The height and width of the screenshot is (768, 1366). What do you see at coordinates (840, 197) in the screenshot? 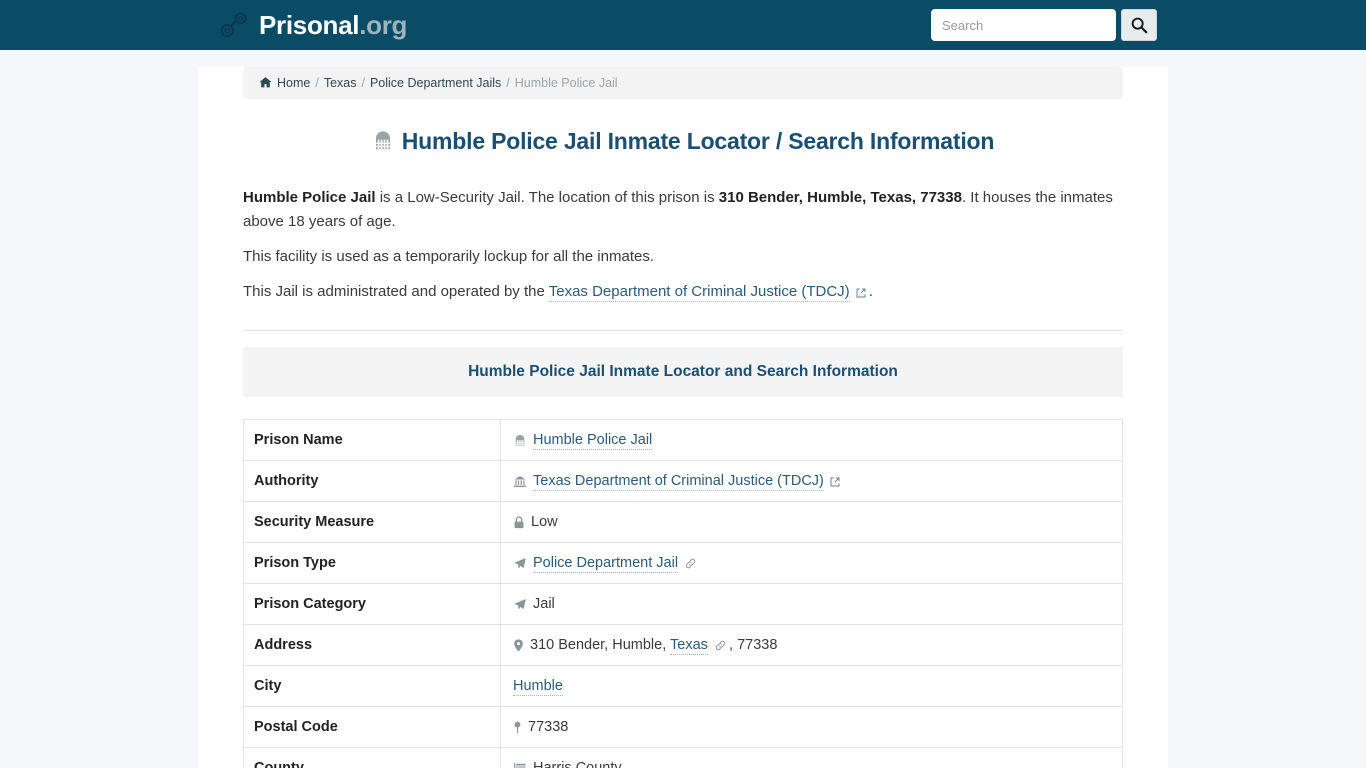
I see `facility-address-bold: 310 Bender, Humble, Texas, 77338` at bounding box center [840, 197].